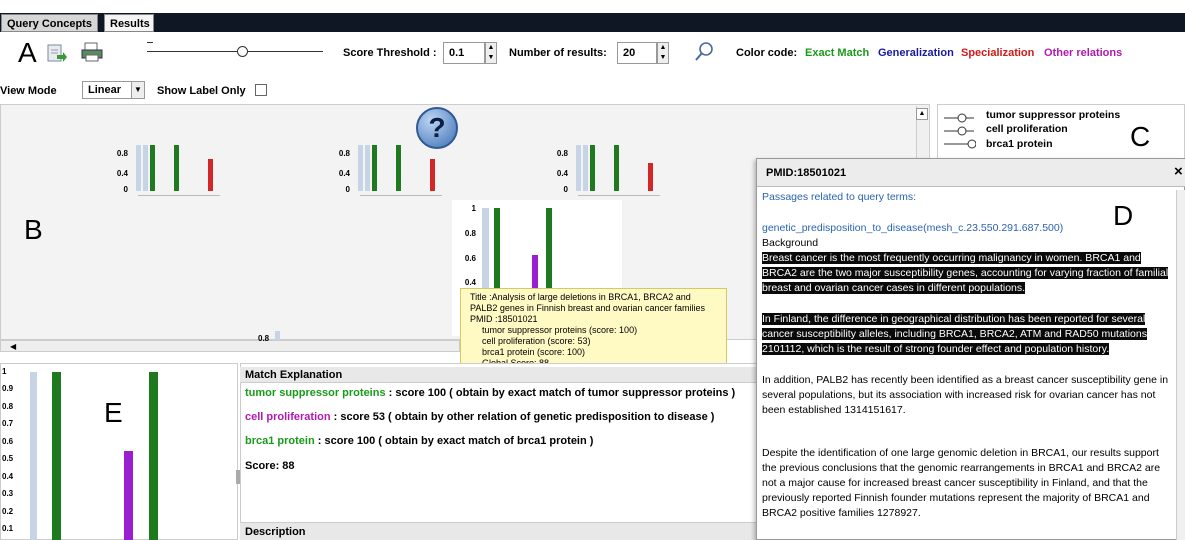 The height and width of the screenshot is (540, 1185). What do you see at coordinates (49, 23) in the screenshot?
I see `tab-query-concepts: Query Concepts` at bounding box center [49, 23].